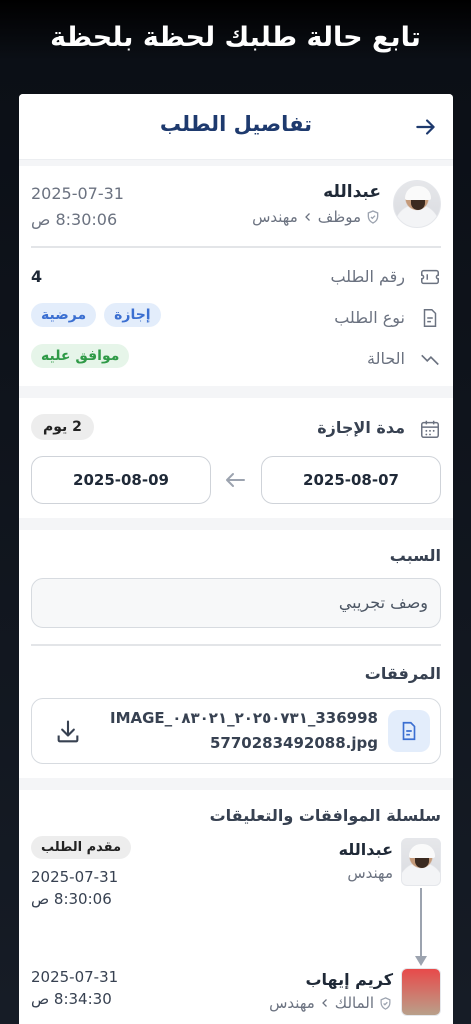 Image resolution: width=471 pixels, height=1024 pixels. What do you see at coordinates (132, 315) in the screenshot?
I see `tag-leave: إجازة` at bounding box center [132, 315].